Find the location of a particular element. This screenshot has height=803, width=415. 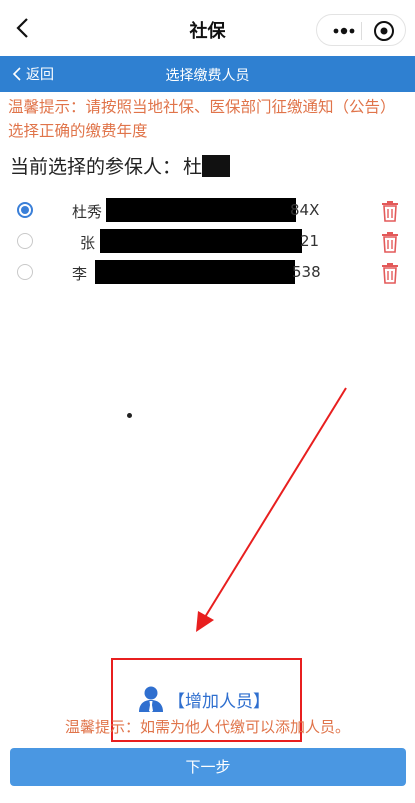

person-name: 李 is located at coordinates (80, 274).